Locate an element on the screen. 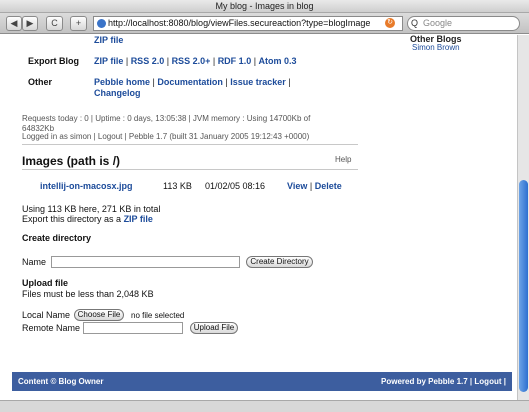  images-heading: Images (path is /) is located at coordinates (71, 161).